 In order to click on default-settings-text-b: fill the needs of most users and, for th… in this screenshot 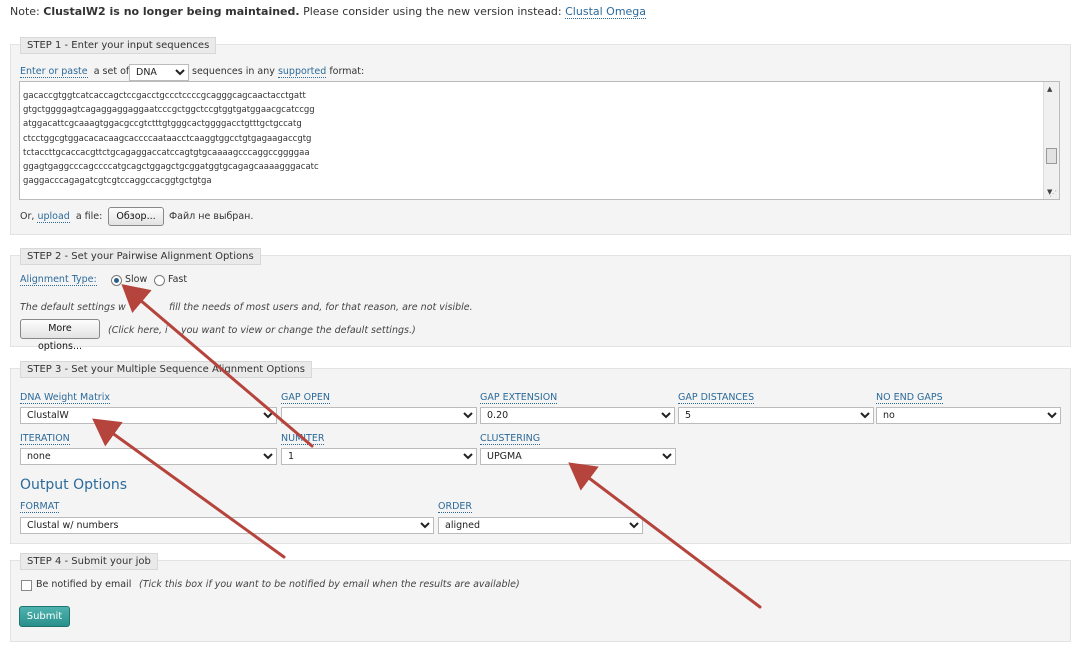, I will do `click(321, 307)`.